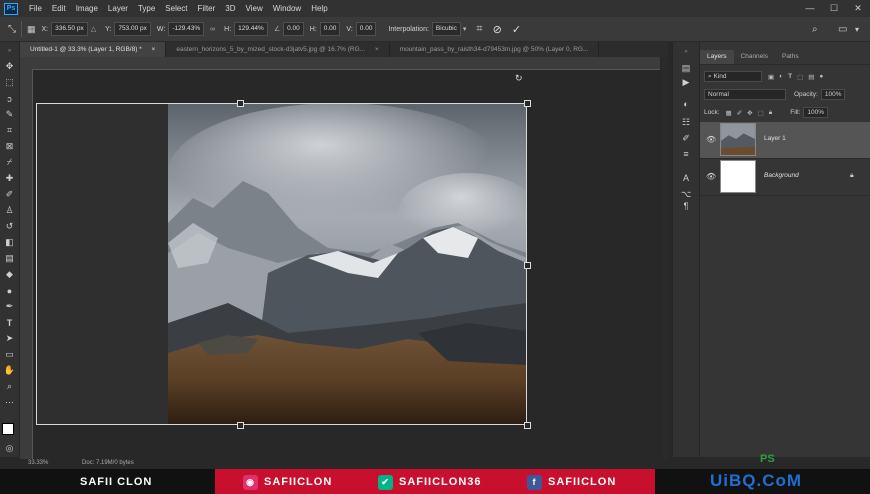  What do you see at coordinates (9, 66) in the screenshot?
I see `move-tool-icon: ✥` at bounding box center [9, 66].